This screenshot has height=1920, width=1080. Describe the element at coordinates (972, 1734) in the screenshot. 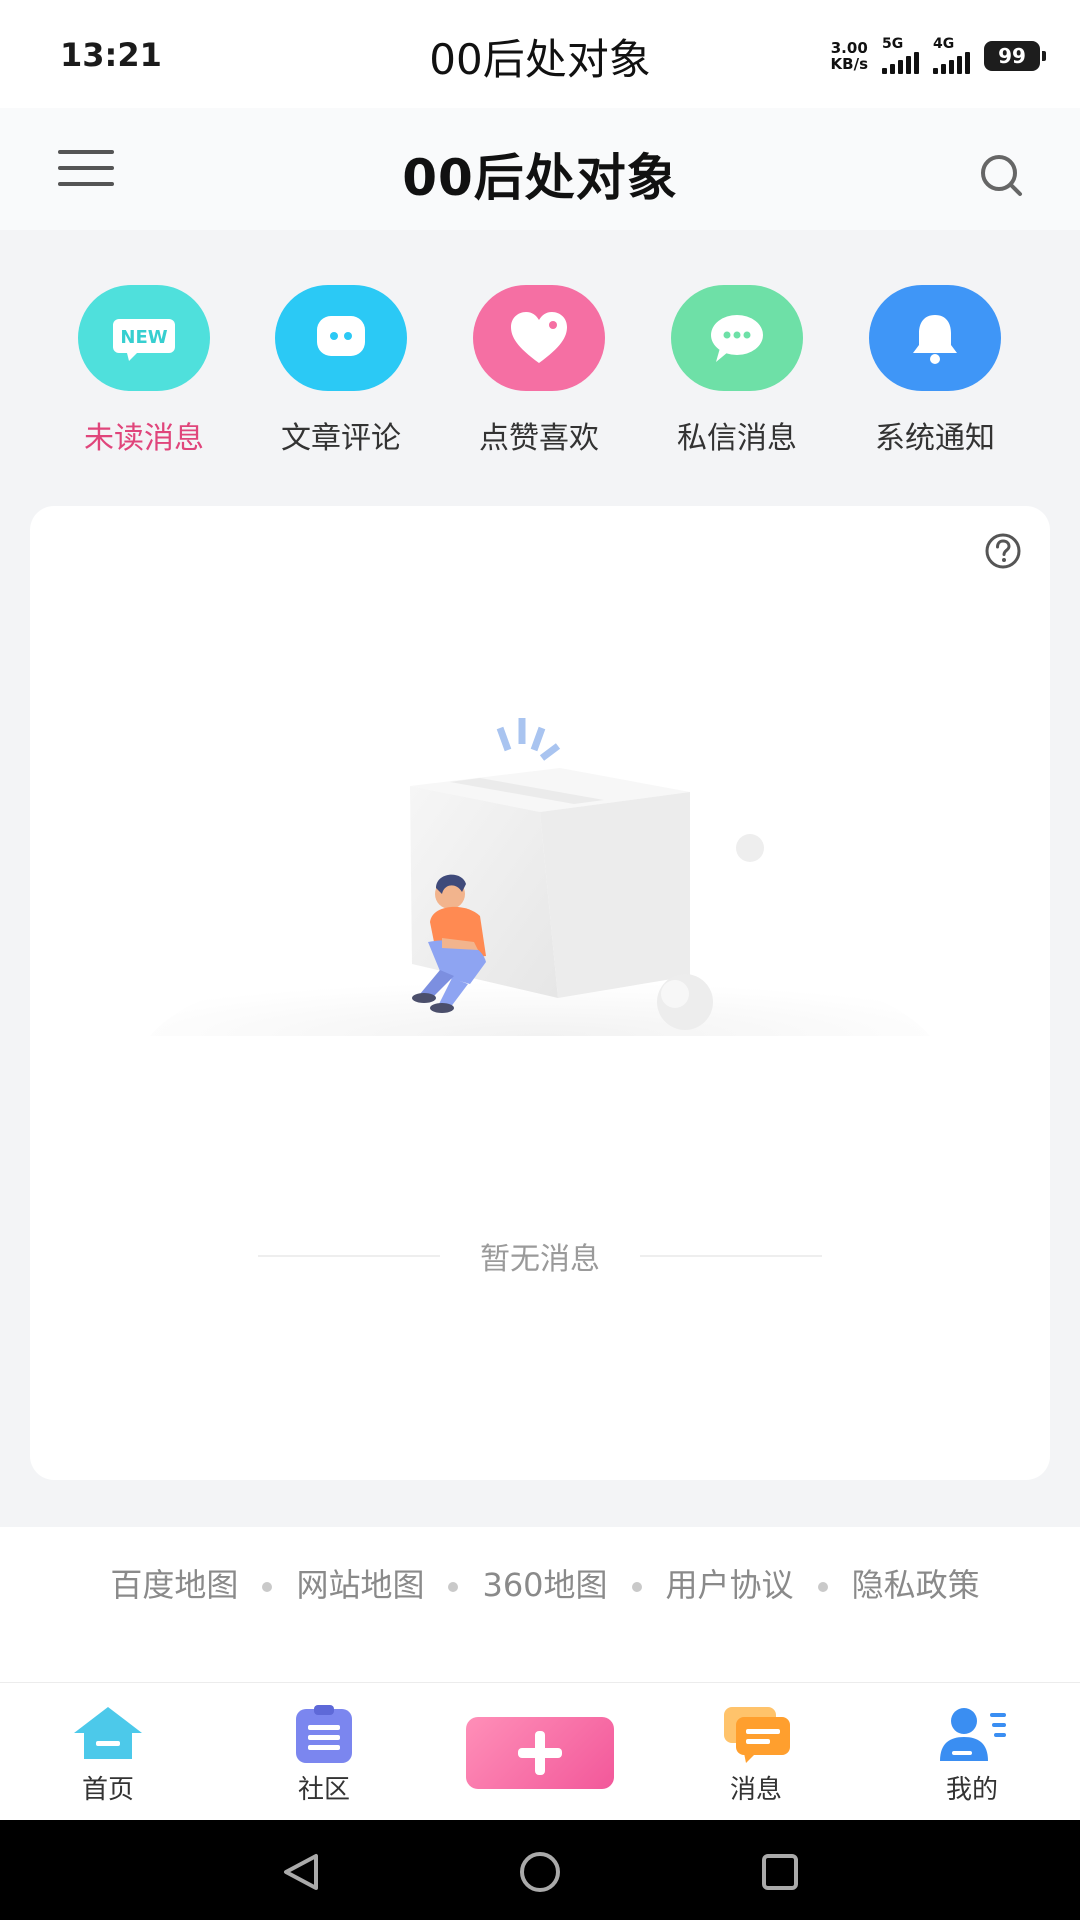

I see `profile-icon` at that location.